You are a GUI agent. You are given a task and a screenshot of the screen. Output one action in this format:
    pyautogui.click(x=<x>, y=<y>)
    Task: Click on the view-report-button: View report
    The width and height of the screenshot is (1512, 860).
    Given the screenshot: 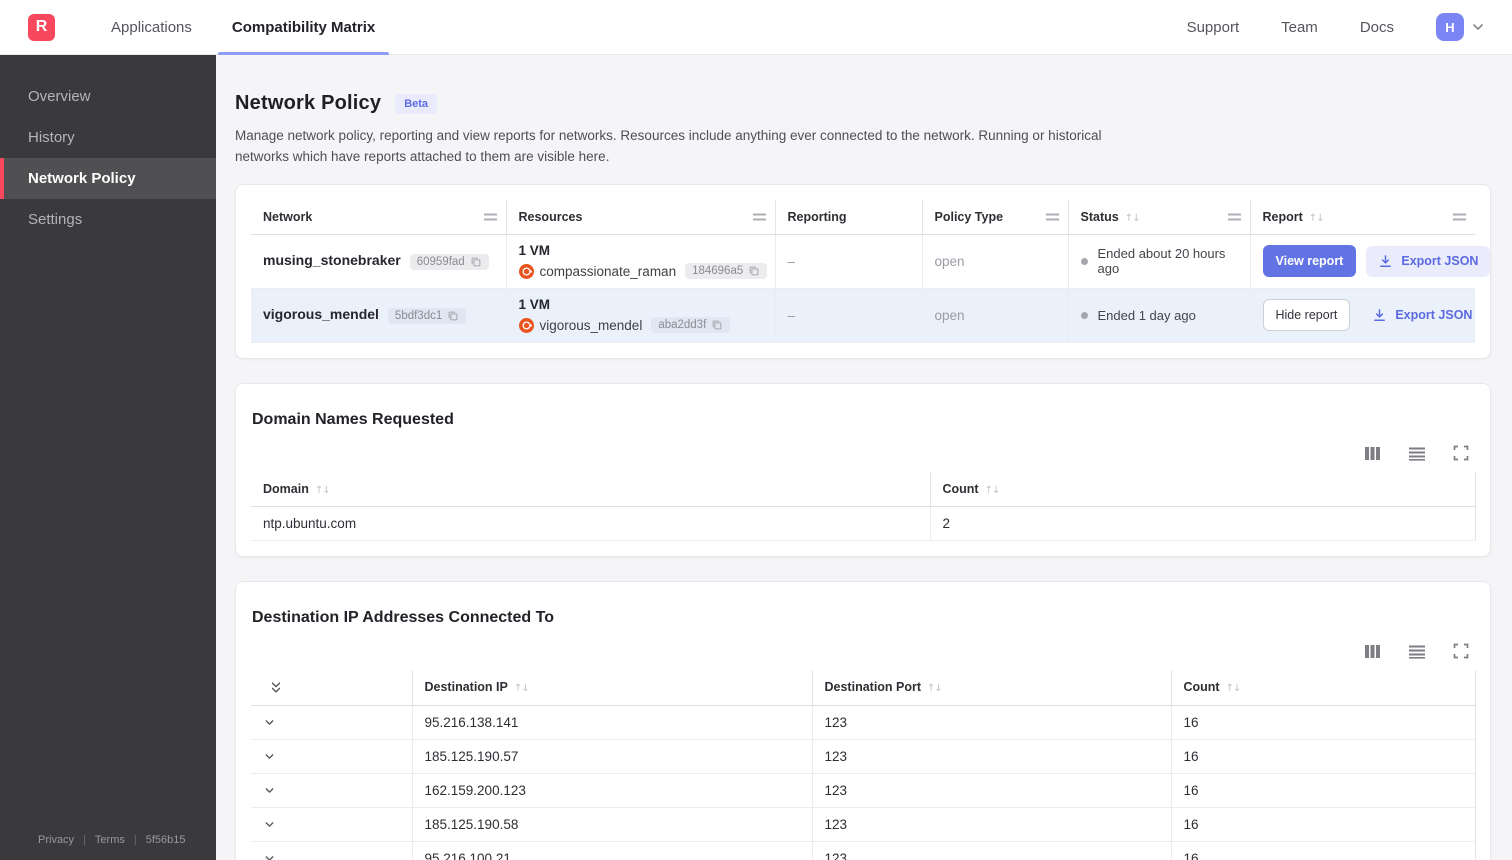 What is the action you would take?
    pyautogui.click(x=1309, y=261)
    